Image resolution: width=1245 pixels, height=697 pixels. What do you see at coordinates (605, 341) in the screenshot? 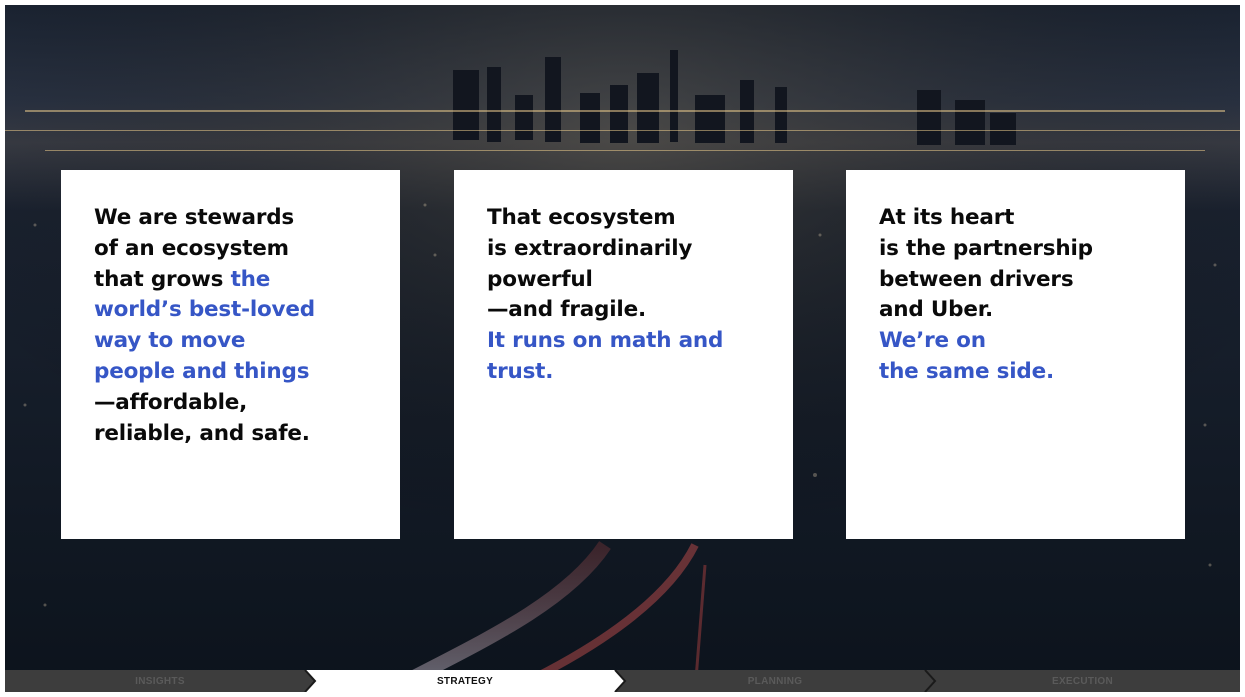
I see `card-2-line-5: It runs on math and` at bounding box center [605, 341].